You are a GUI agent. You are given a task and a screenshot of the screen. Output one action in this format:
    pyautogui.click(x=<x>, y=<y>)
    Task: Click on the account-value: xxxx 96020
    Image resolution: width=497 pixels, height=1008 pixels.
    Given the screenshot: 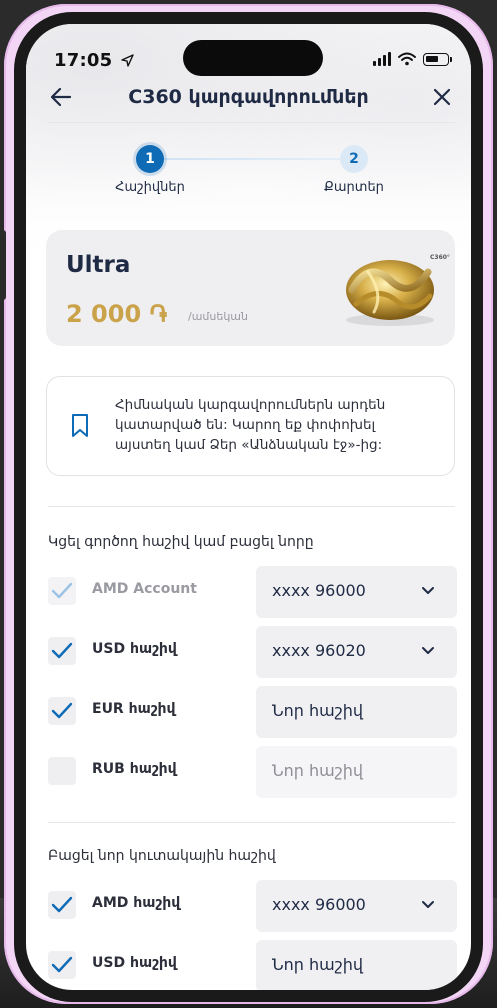 What is the action you would take?
    pyautogui.click(x=319, y=650)
    